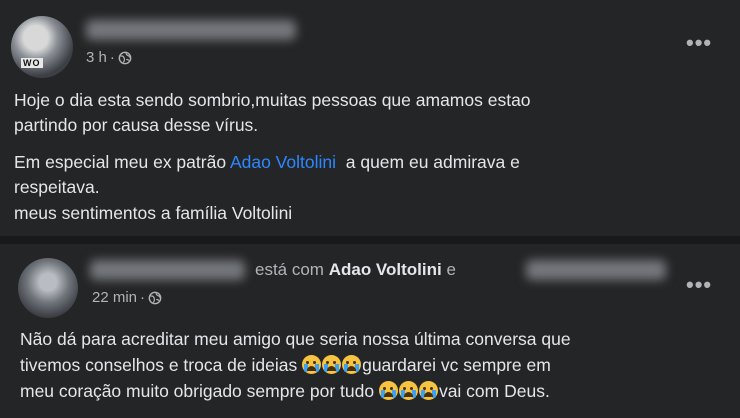 The height and width of the screenshot is (418, 740). I want to click on post-text-line-2-prefix: tivemos conselhos e troca de ideias, so click(161, 365).